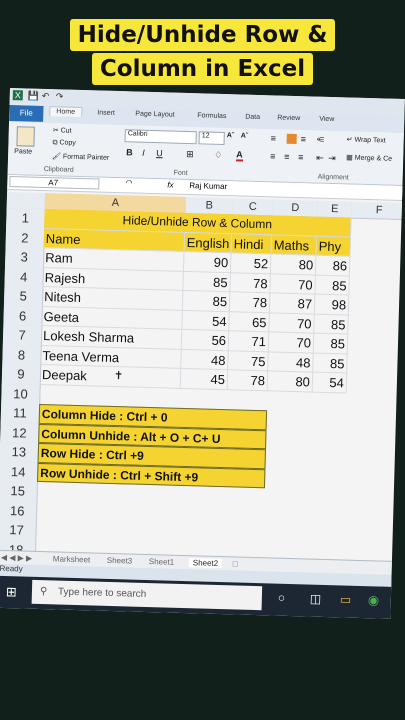  What do you see at coordinates (21, 374) in the screenshot?
I see `row-header-9: 9` at bounding box center [21, 374].